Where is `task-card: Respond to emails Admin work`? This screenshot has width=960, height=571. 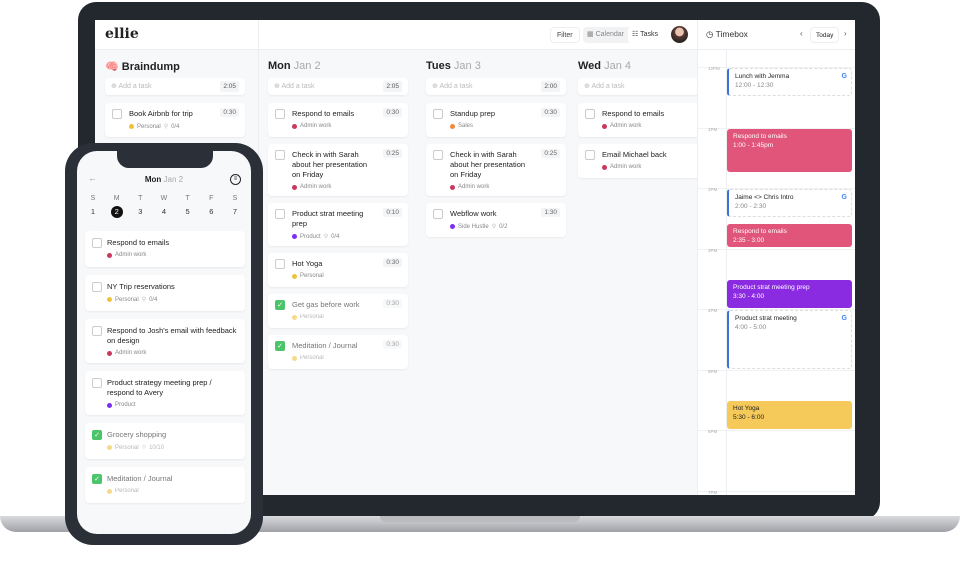 task-card: Respond to emails Admin work is located at coordinates (165, 249).